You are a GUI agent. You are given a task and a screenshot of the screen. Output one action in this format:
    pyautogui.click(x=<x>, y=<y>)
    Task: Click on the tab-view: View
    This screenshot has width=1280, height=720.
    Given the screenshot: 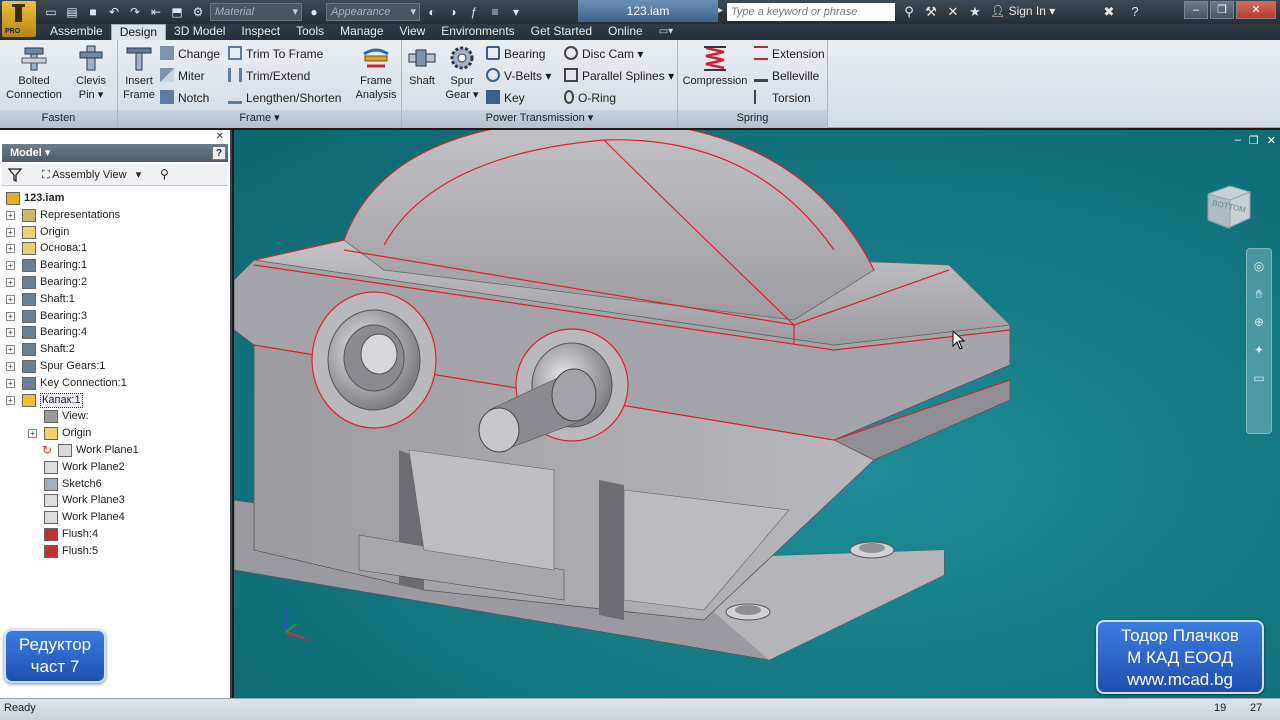 What is the action you would take?
    pyautogui.click(x=413, y=32)
    